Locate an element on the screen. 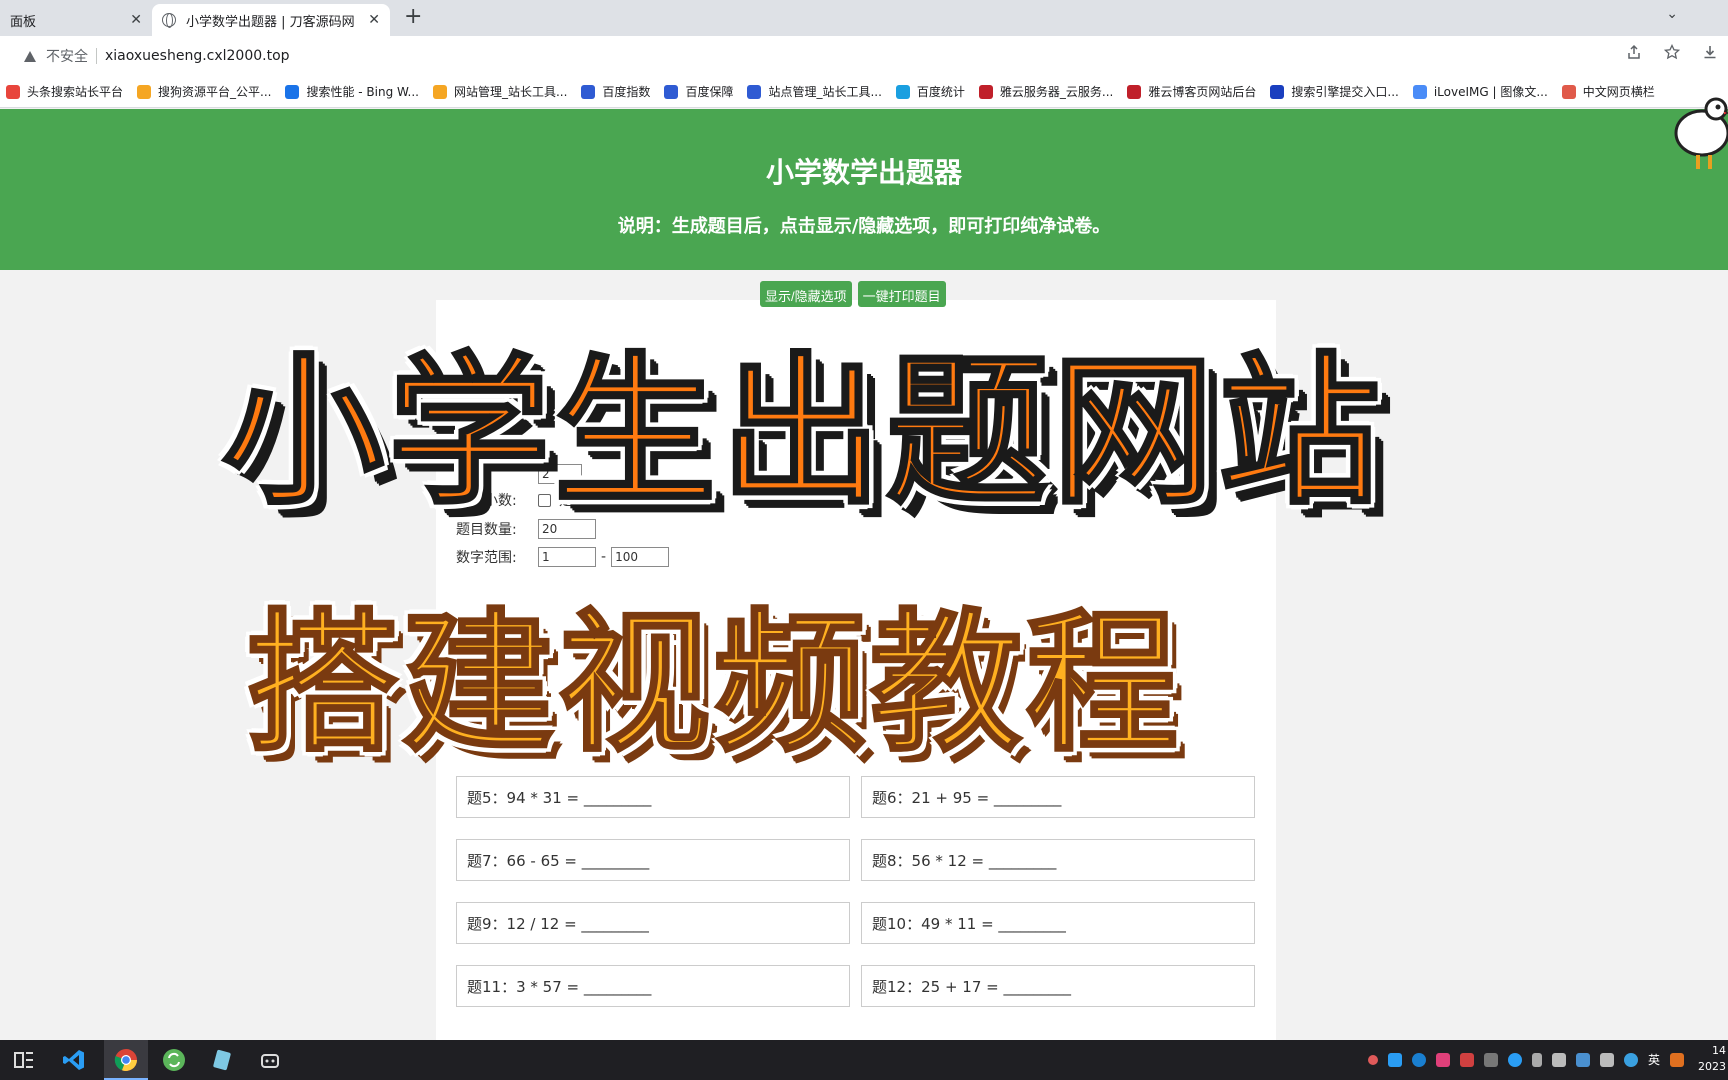  download-icon is located at coordinates (1710, 52).